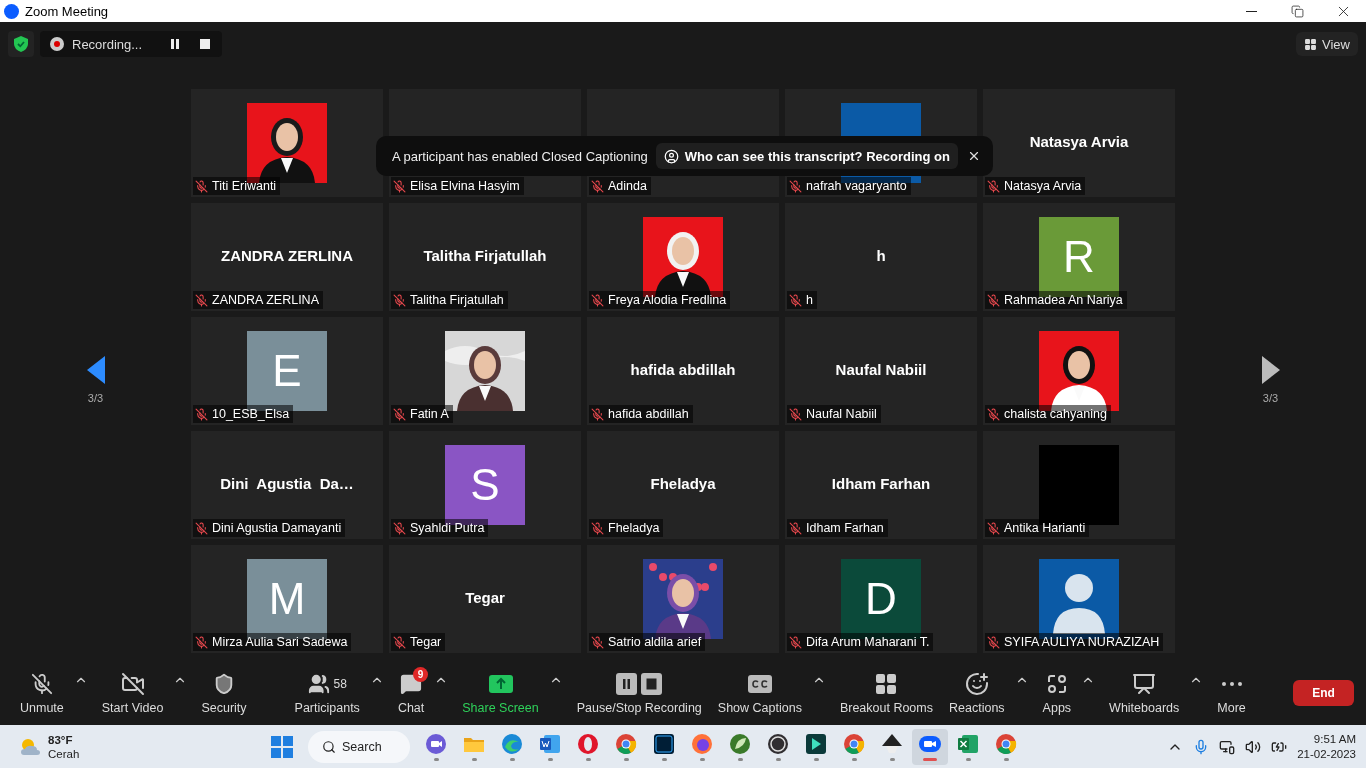 This screenshot has width=1366, height=768. Describe the element at coordinates (1144, 683) in the screenshot. I see `whiteboard-icon` at that location.